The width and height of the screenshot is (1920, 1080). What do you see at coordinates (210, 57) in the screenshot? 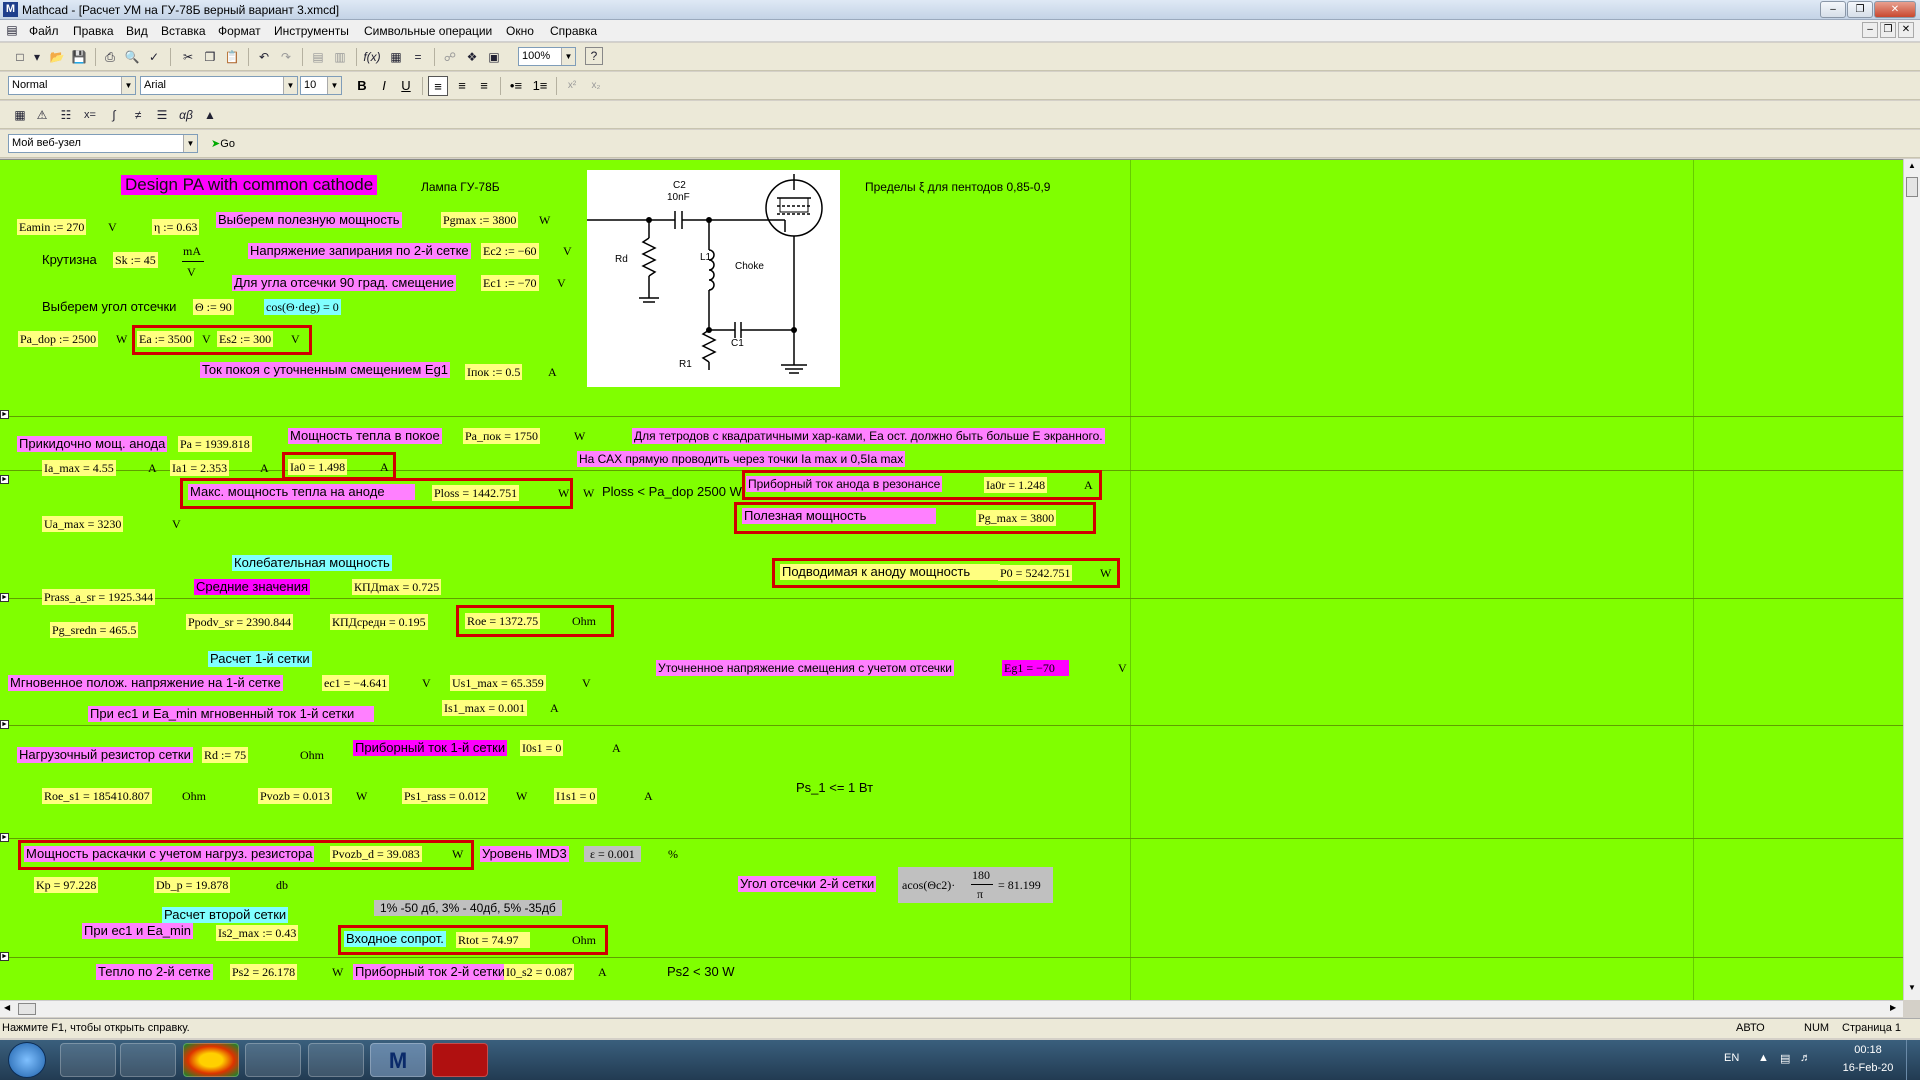
I see `copy-icon: ❐` at bounding box center [210, 57].